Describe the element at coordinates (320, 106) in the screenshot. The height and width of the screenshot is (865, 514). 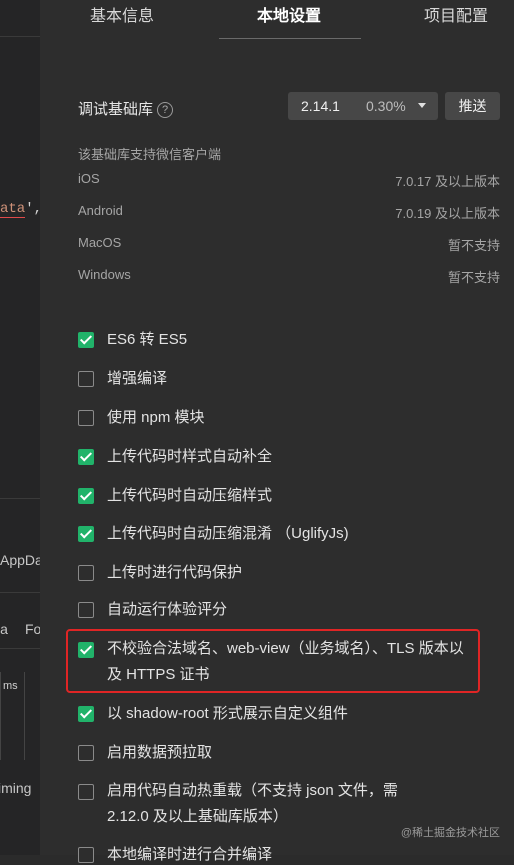
I see `version-value: 2.14.1` at that location.